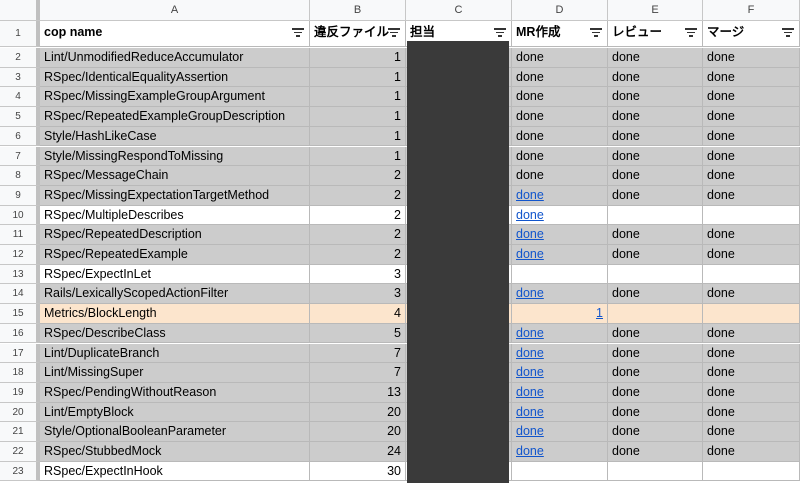 The image size is (800, 483). What do you see at coordinates (175, 117) in the screenshot?
I see `cop-name-cell: RSpec/RepeatedExampleGroupDescription` at bounding box center [175, 117].